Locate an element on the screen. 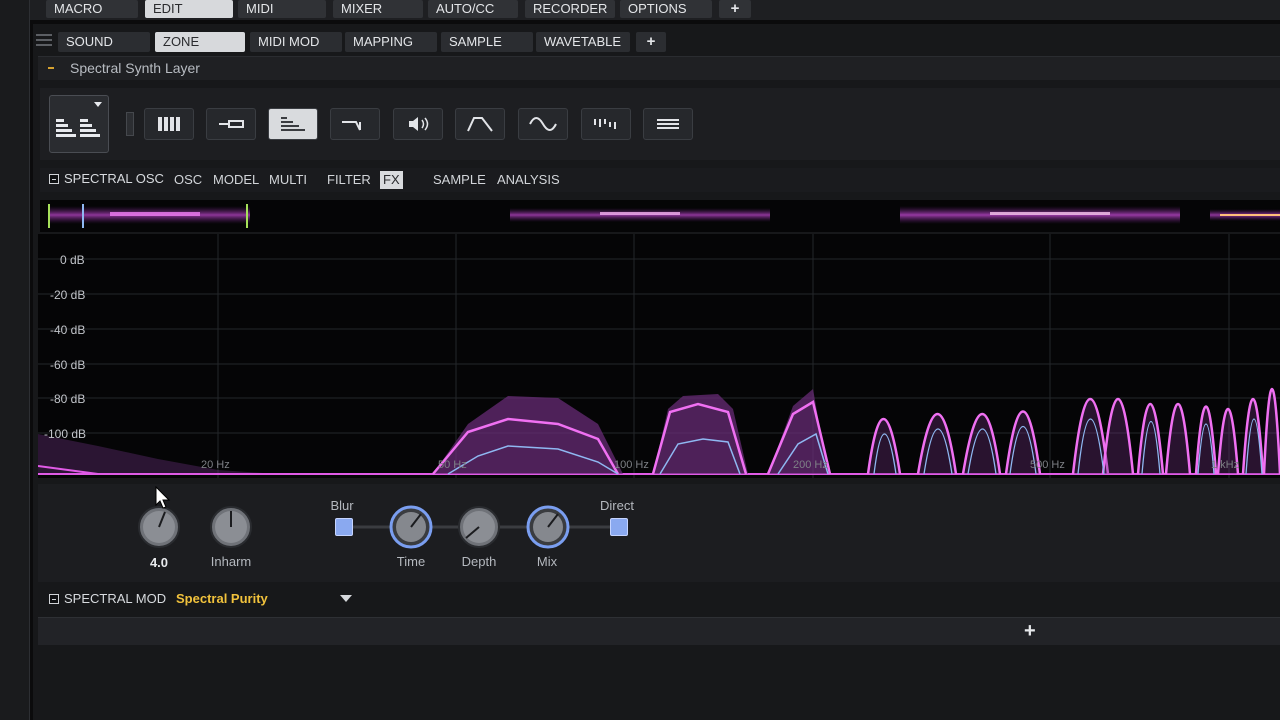 This screenshot has width=1280, height=720. layer-indicator-icon is located at coordinates (51, 68).